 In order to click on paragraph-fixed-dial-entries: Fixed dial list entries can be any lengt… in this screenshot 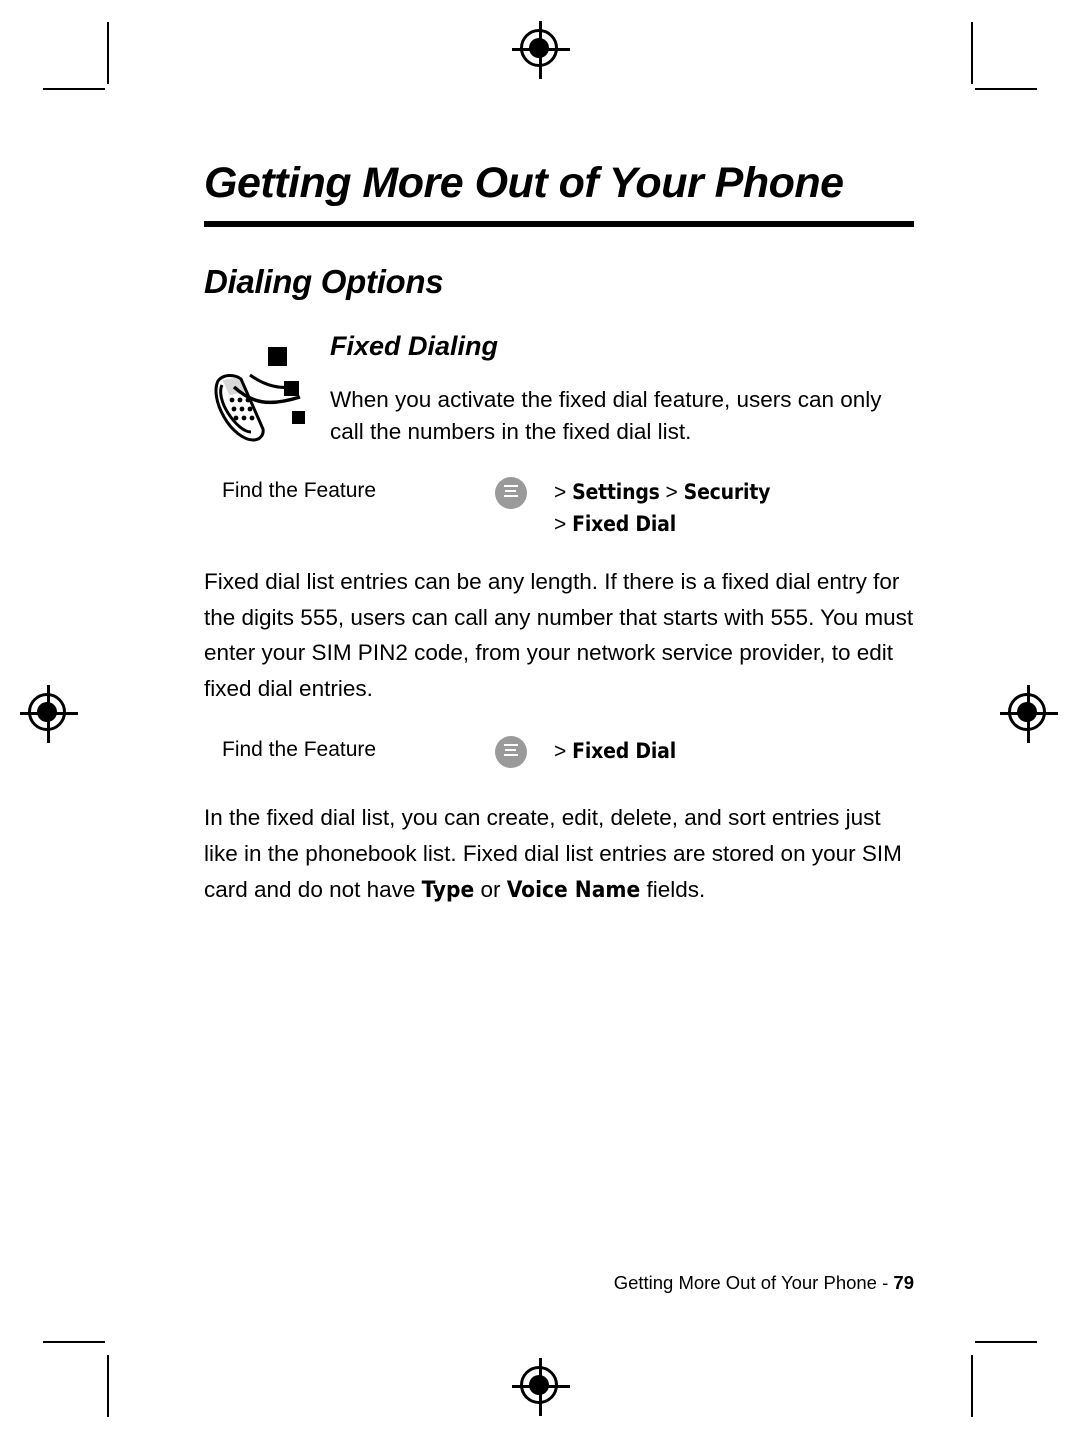, I will do `click(559, 635)`.